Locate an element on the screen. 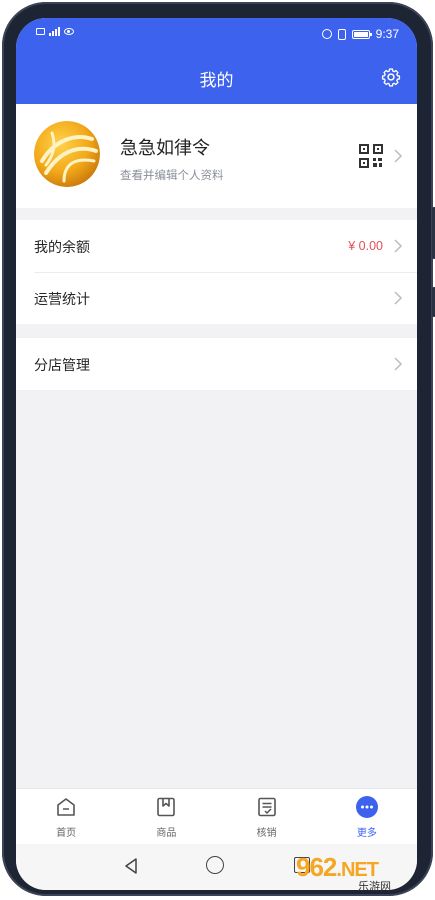 The height and width of the screenshot is (900, 435). tab-home: 首页 is located at coordinates (66, 816).